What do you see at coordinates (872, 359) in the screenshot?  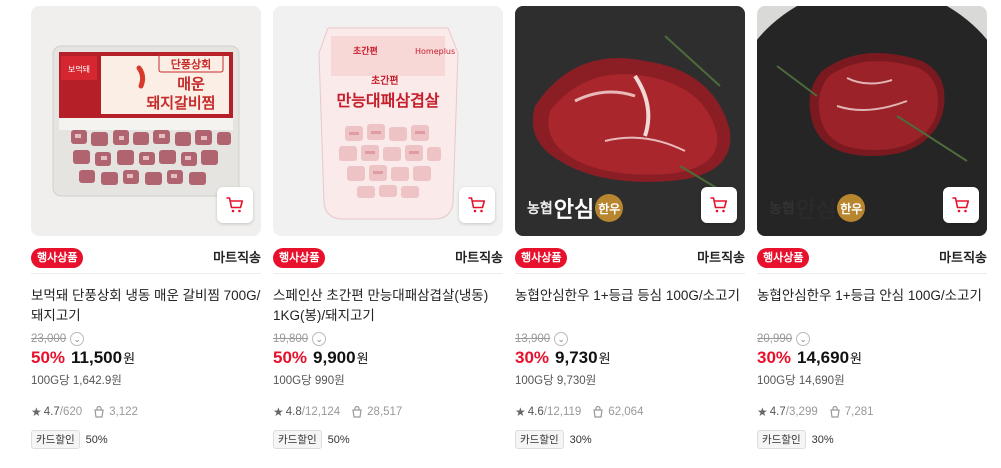 I see `price-row: 30% 14,690 원` at bounding box center [872, 359].